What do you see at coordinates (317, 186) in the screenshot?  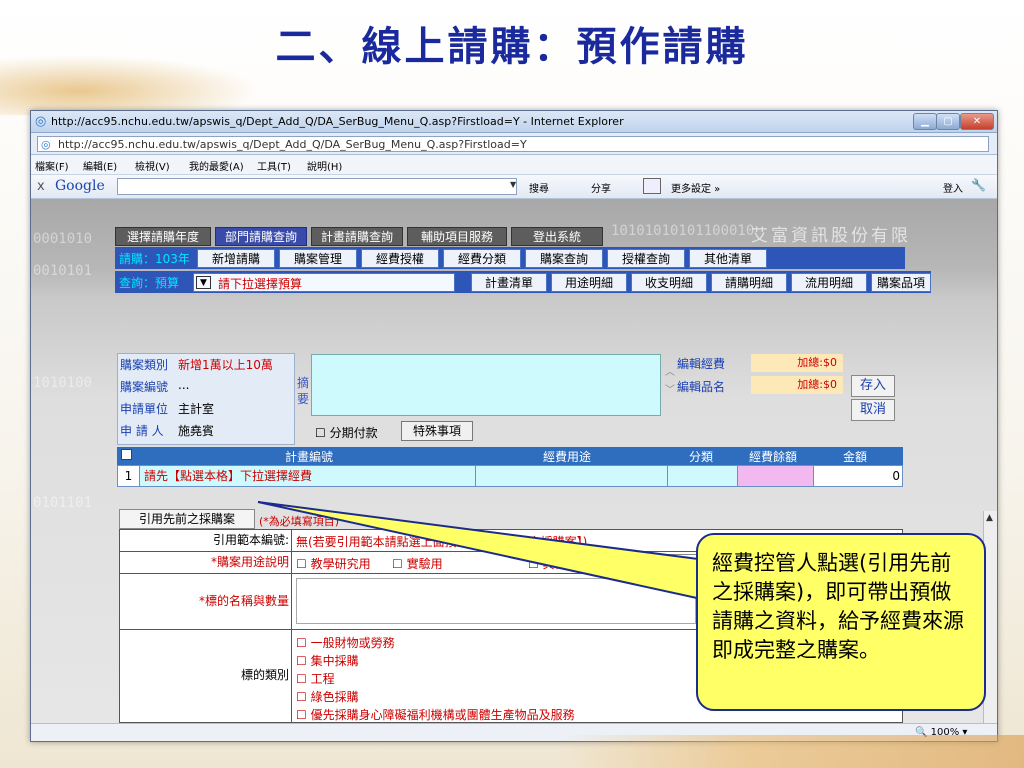 I see `google-search-input` at bounding box center [317, 186].